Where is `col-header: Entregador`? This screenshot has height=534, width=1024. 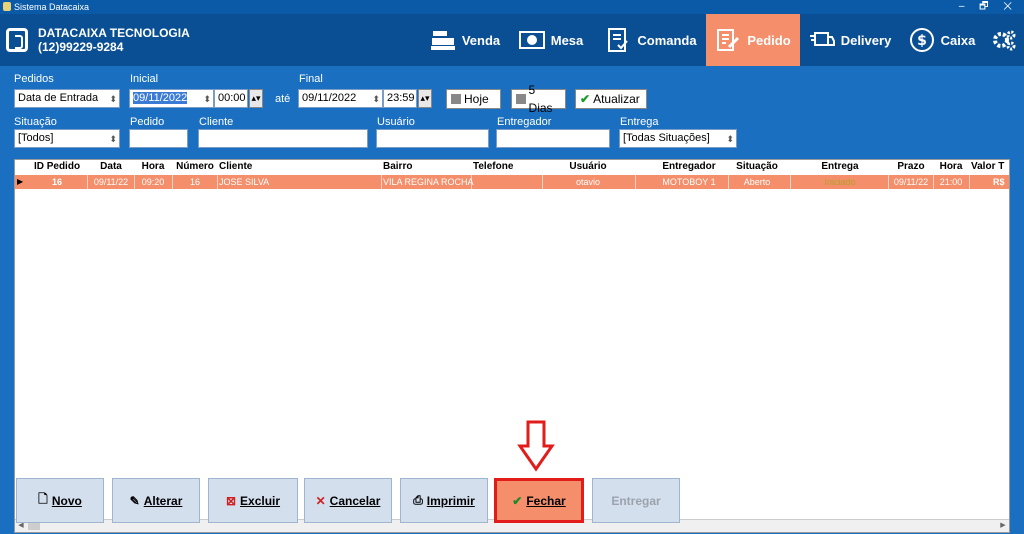 col-header: Entregador is located at coordinates (689, 166).